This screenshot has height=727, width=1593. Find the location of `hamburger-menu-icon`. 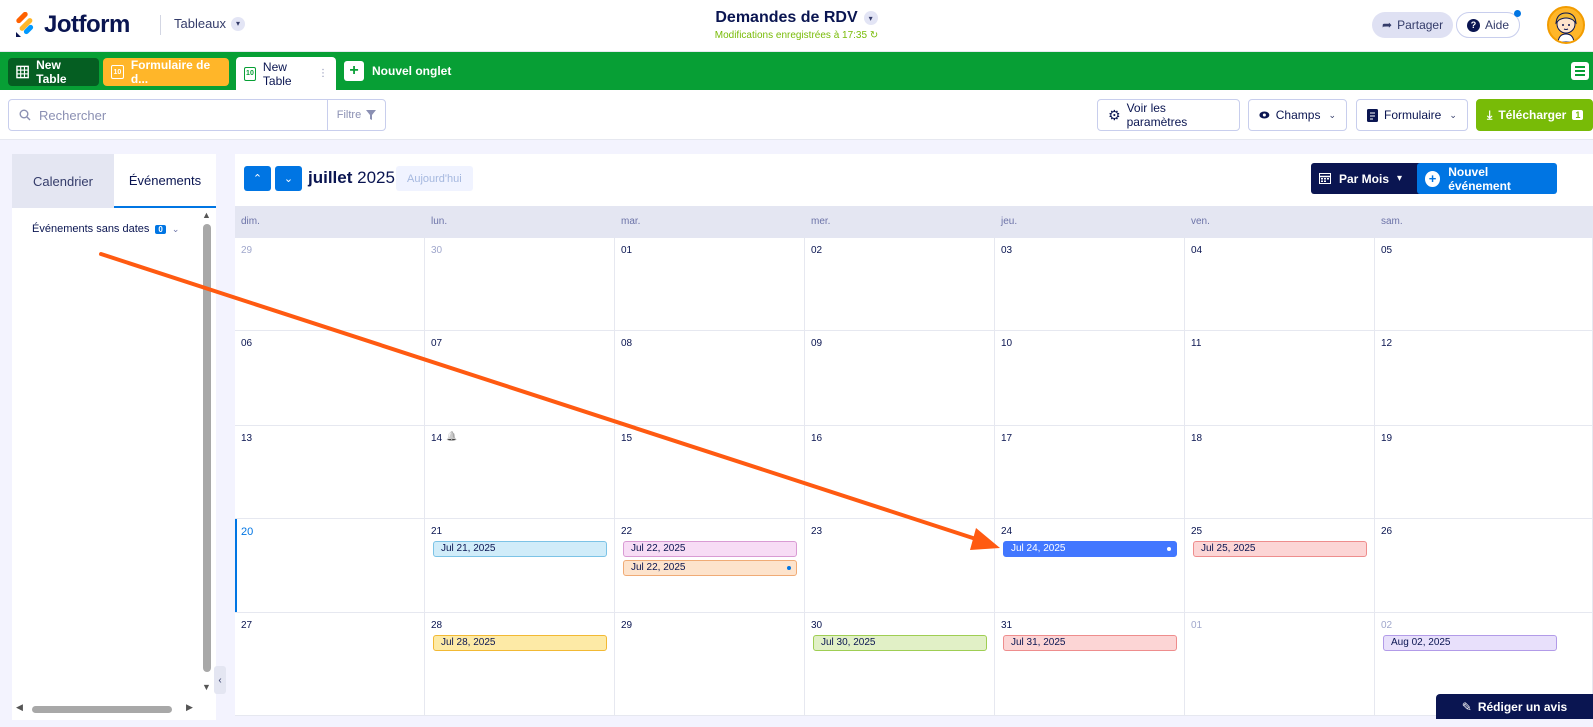

hamburger-menu-icon is located at coordinates (1580, 71).